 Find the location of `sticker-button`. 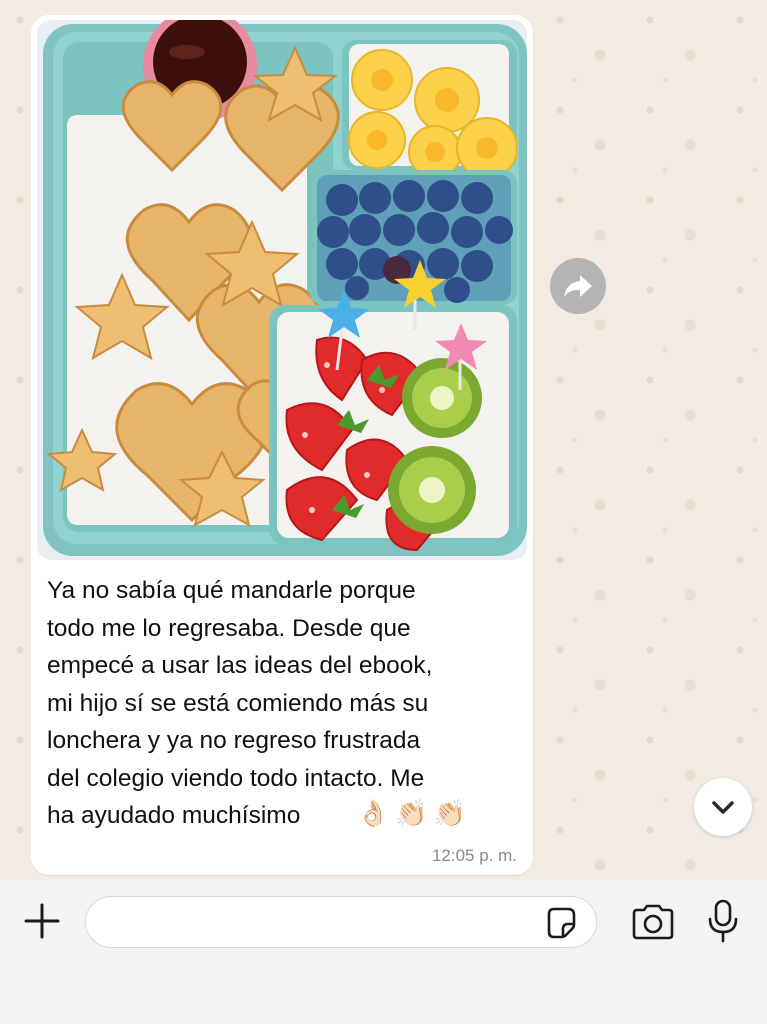

sticker-button is located at coordinates (561, 923).